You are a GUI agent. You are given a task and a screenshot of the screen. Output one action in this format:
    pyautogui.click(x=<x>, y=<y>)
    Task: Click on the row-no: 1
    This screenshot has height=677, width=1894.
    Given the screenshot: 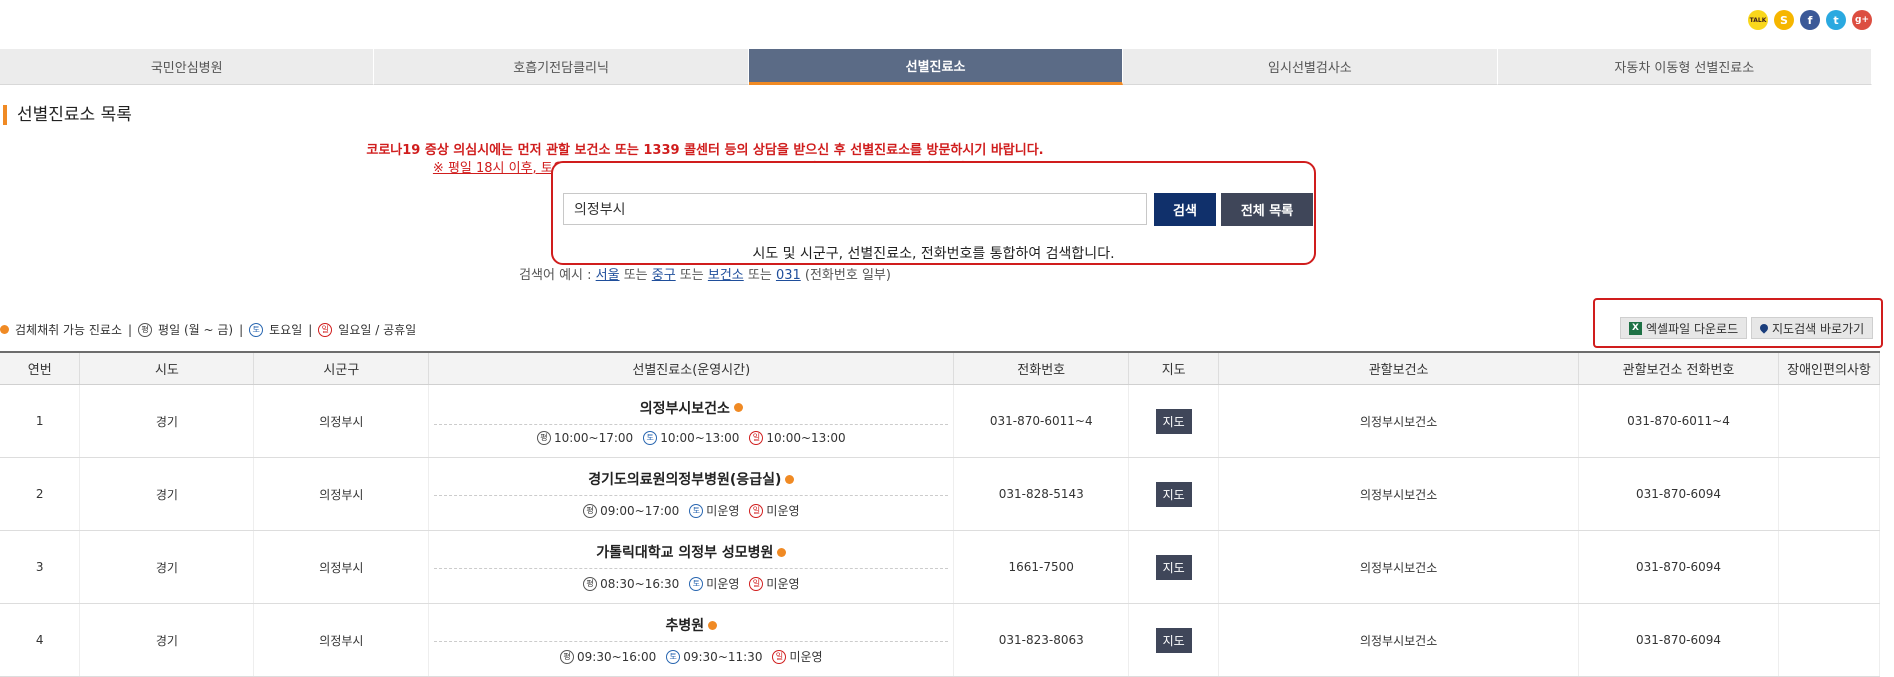 What is the action you would take?
    pyautogui.click(x=40, y=421)
    